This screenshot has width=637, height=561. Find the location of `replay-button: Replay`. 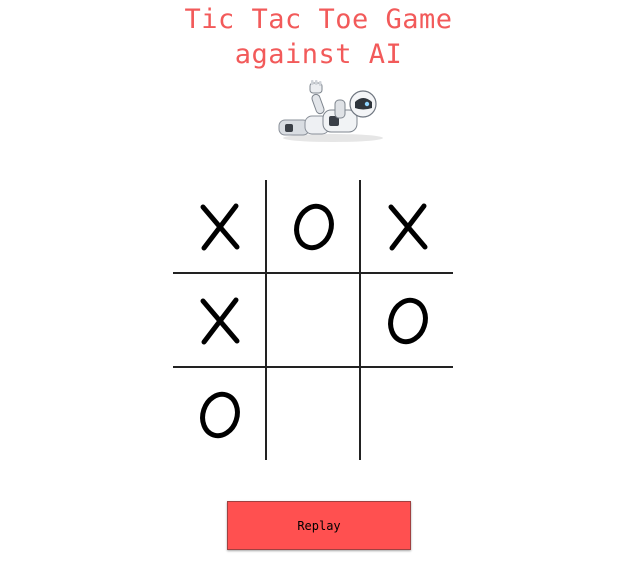

replay-button: Replay is located at coordinates (319, 525).